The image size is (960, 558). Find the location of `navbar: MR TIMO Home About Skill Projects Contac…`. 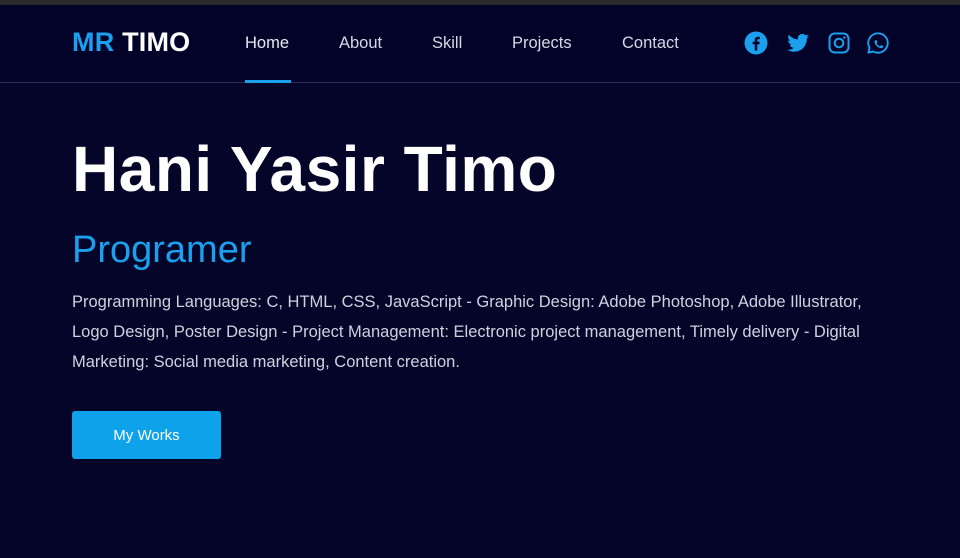

navbar: MR TIMO Home About Skill Projects Contac… is located at coordinates (480, 44).